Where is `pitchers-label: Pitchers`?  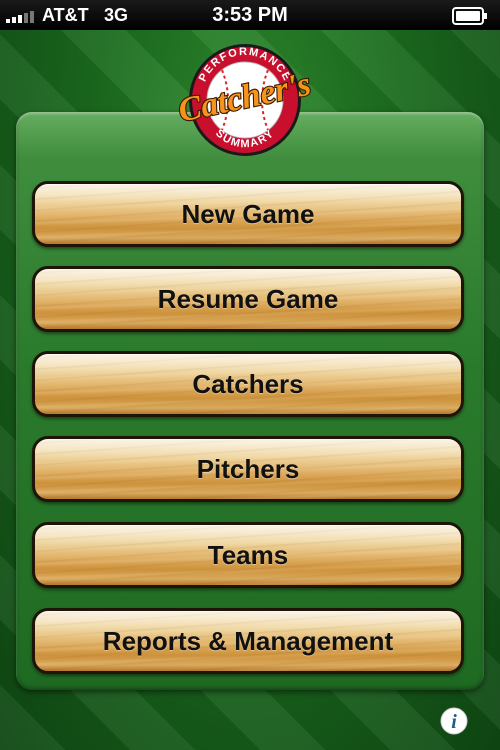
pitchers-label: Pitchers is located at coordinates (248, 468).